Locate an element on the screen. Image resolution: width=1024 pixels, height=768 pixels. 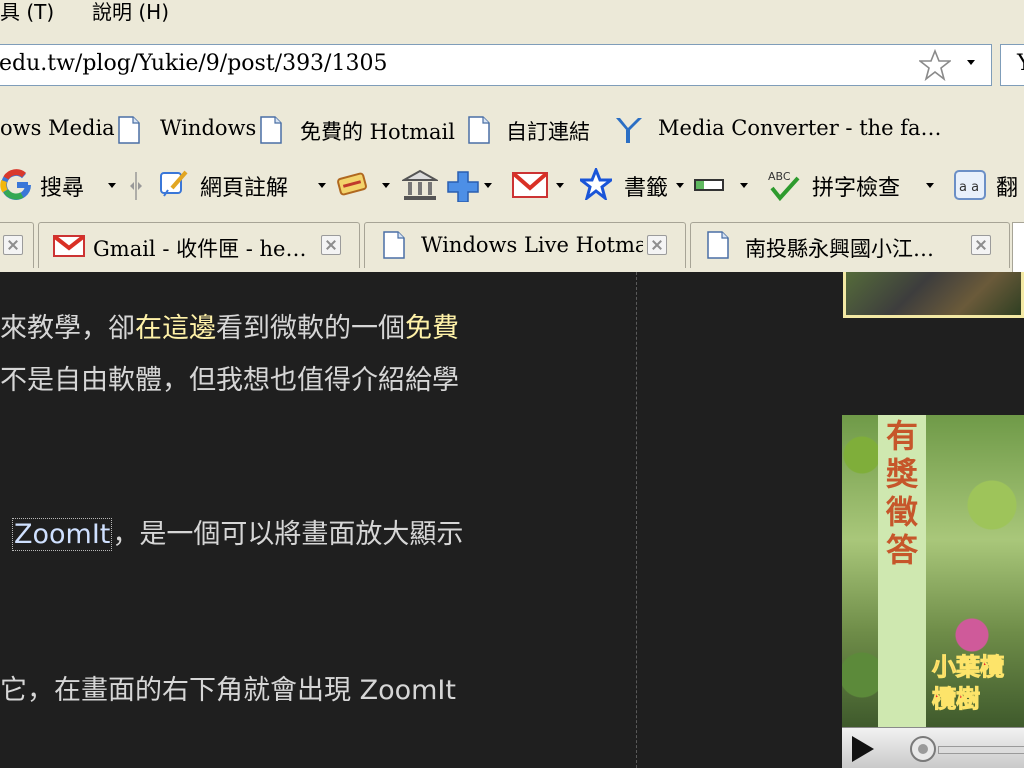
annotate-icon is located at coordinates (174, 183).